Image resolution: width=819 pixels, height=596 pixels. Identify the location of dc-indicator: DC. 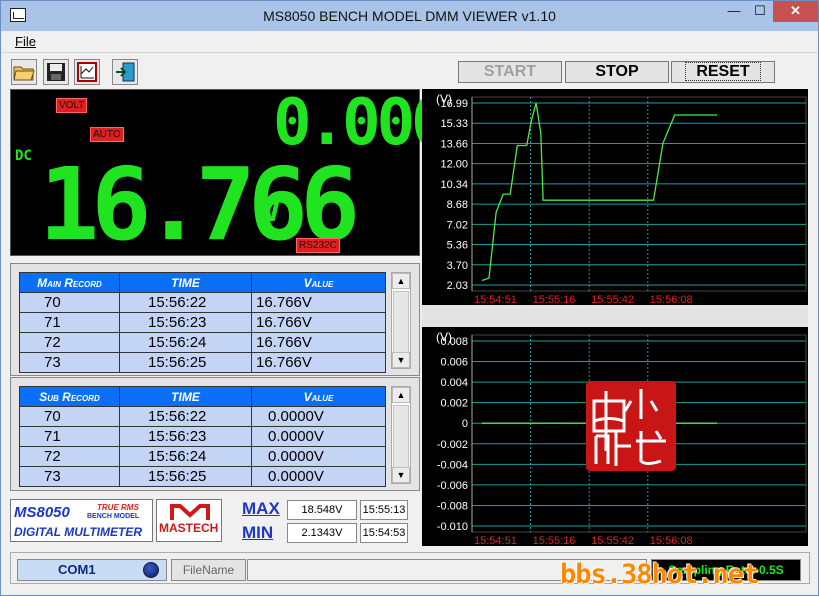
(23, 156).